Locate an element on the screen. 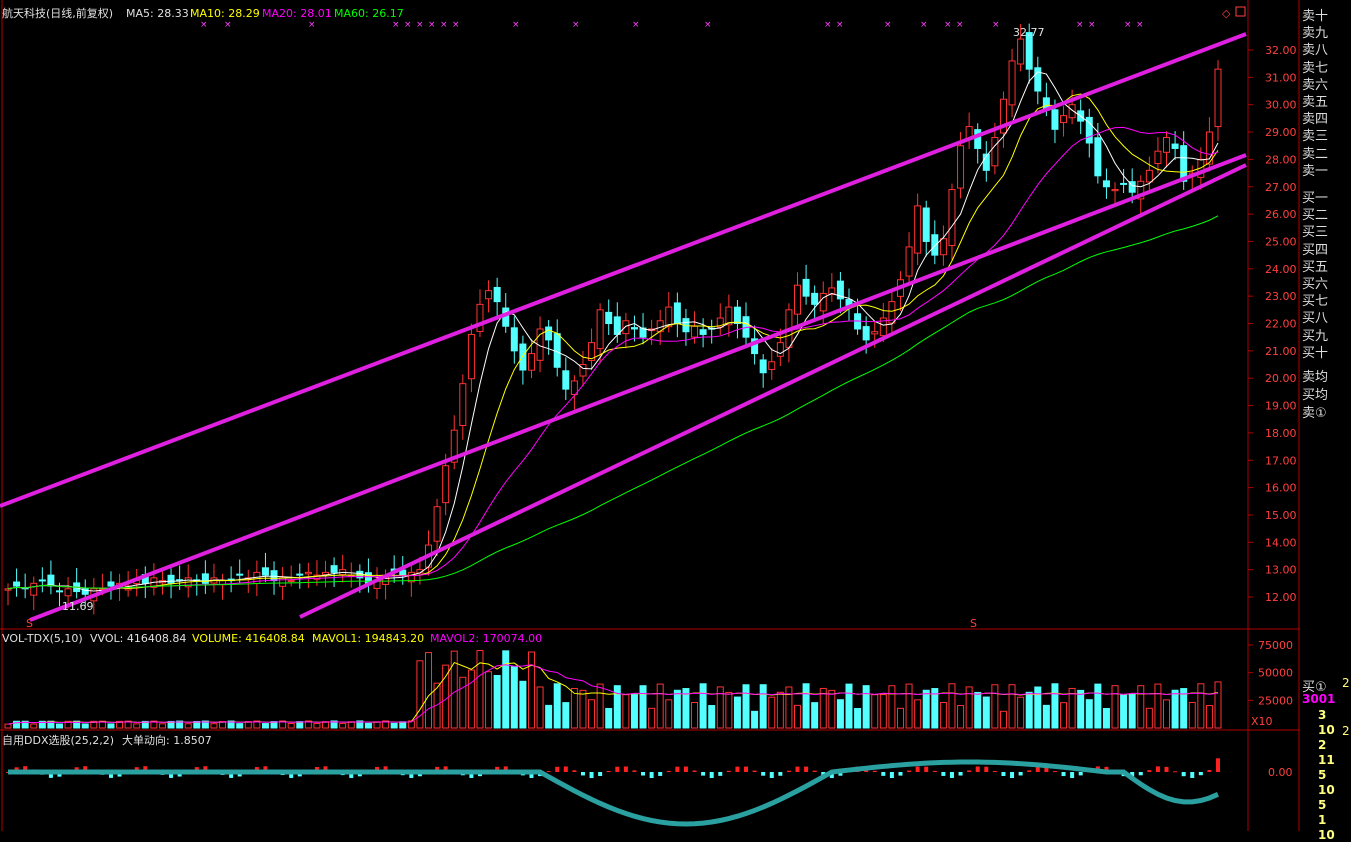  buy-level: 买十 is located at coordinates (1315, 353).